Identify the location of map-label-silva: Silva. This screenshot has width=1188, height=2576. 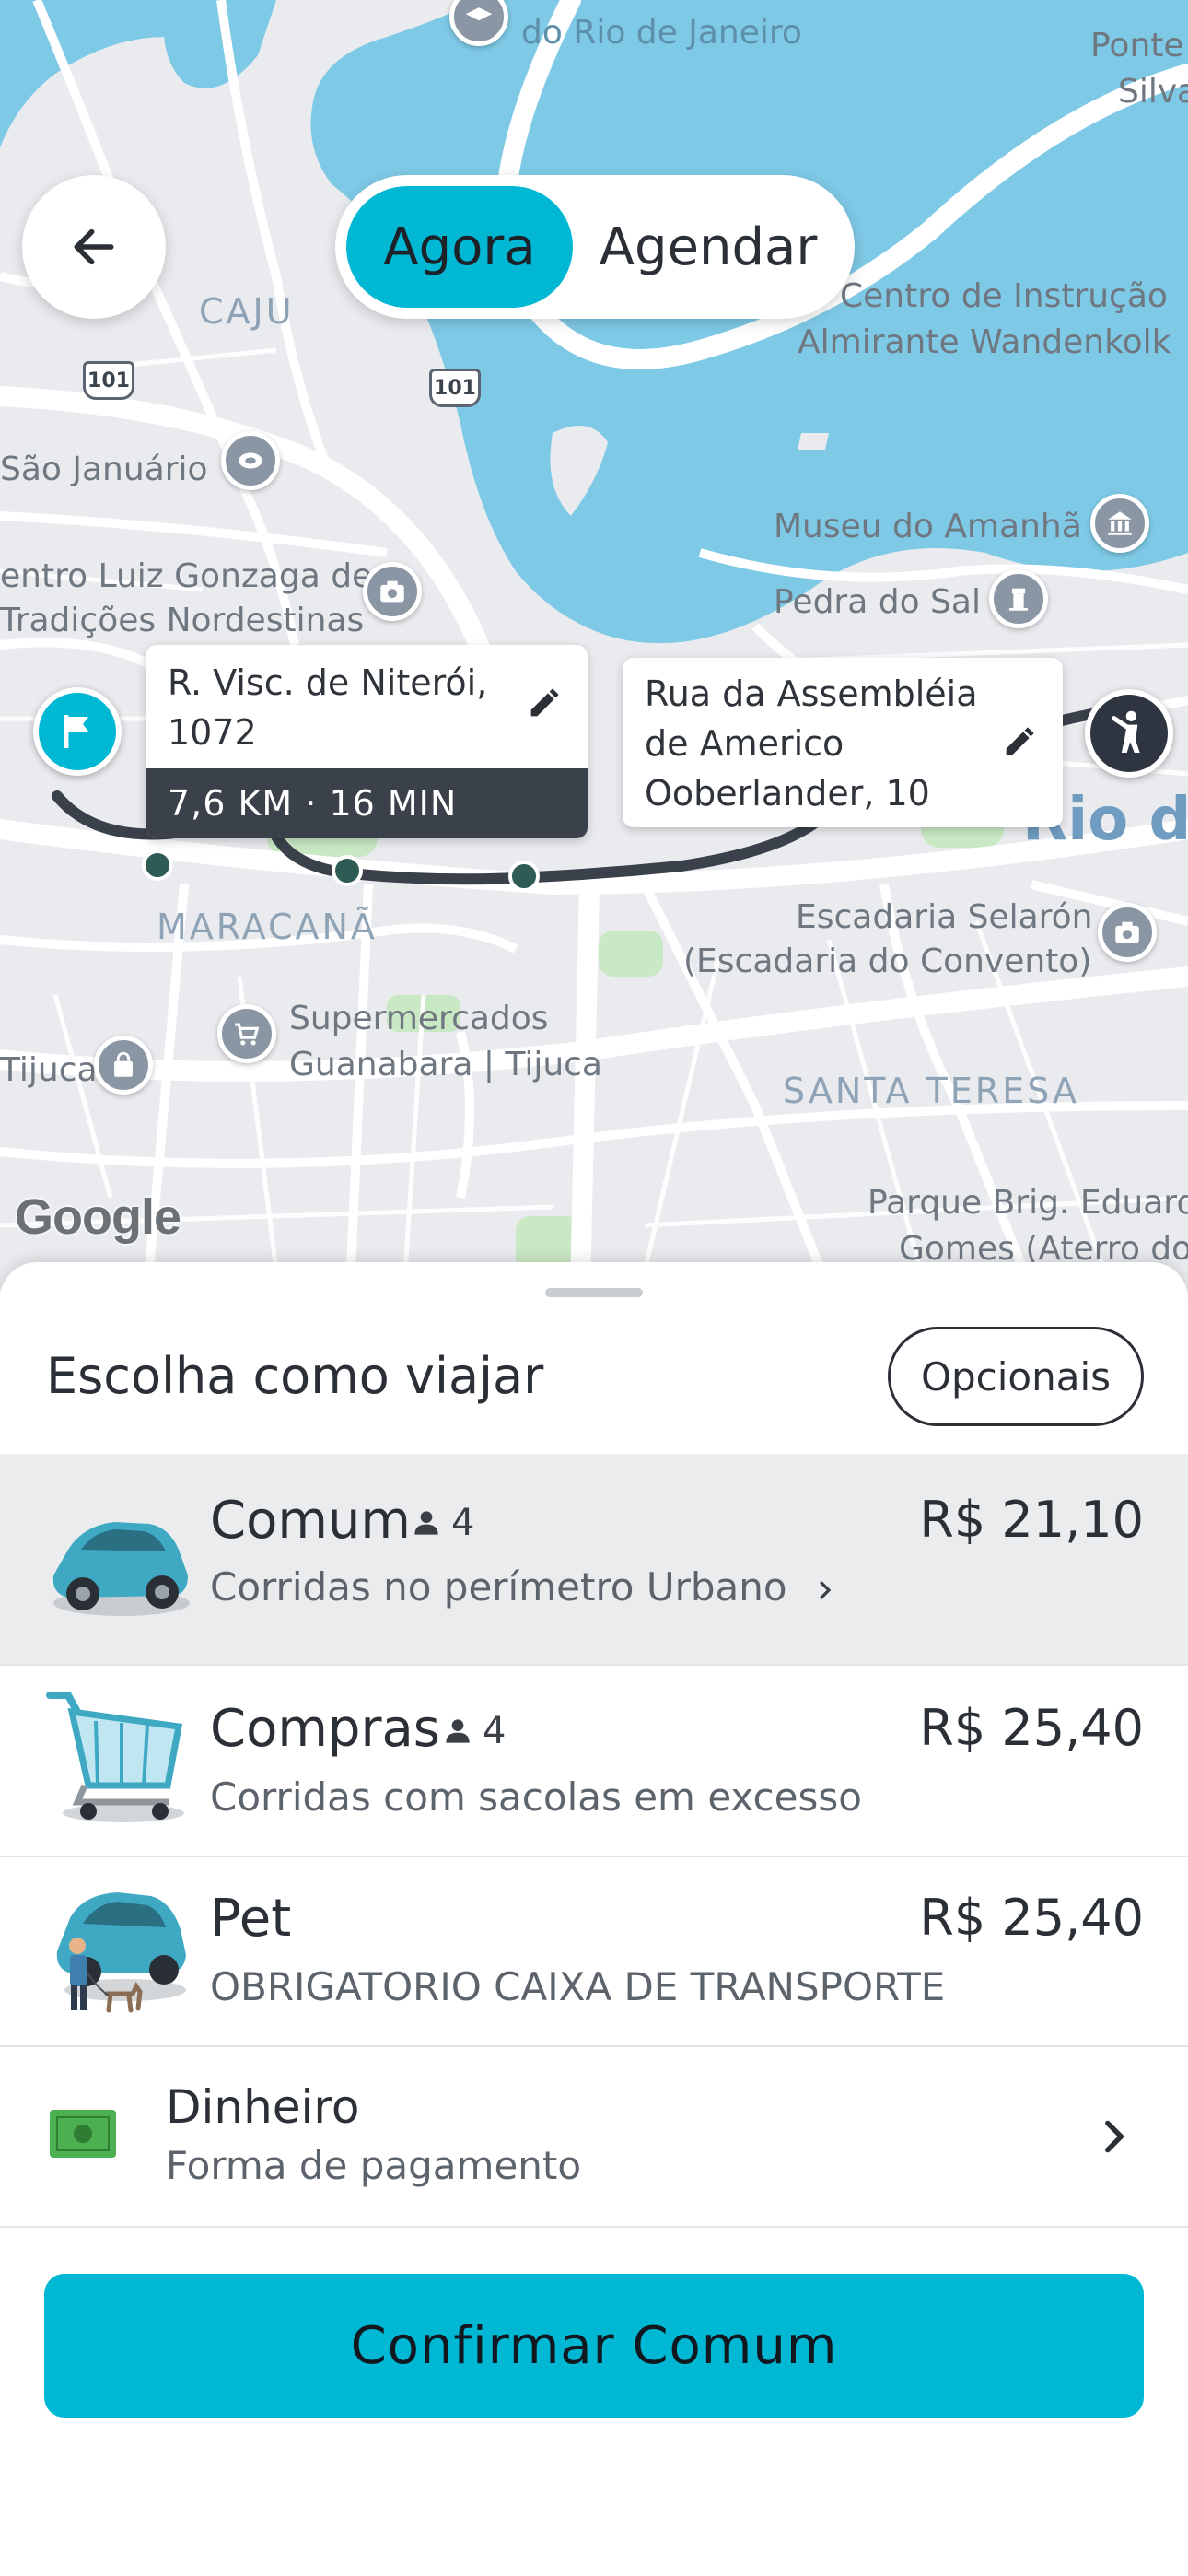
(1153, 92).